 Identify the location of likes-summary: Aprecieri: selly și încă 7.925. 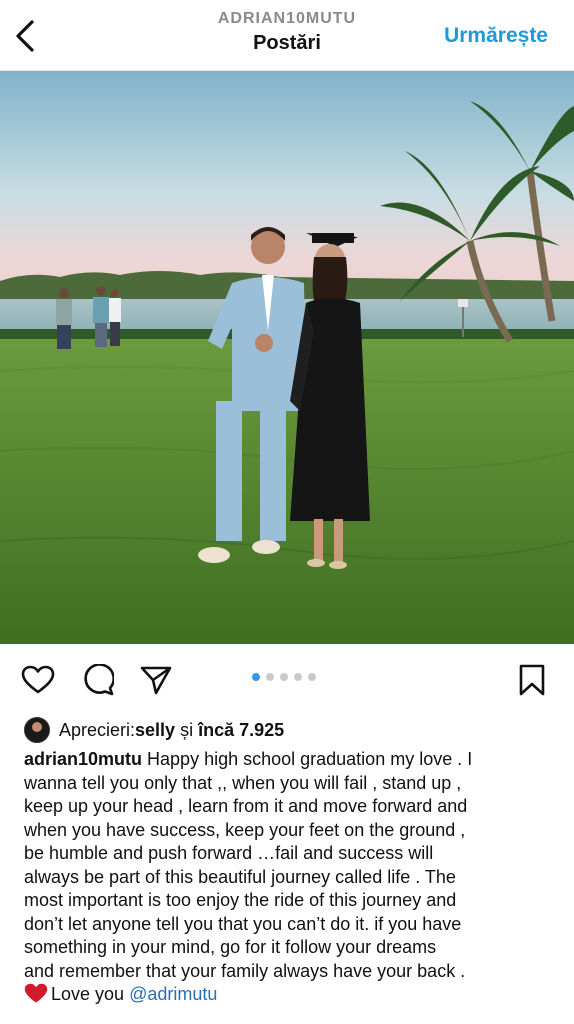
(154, 730).